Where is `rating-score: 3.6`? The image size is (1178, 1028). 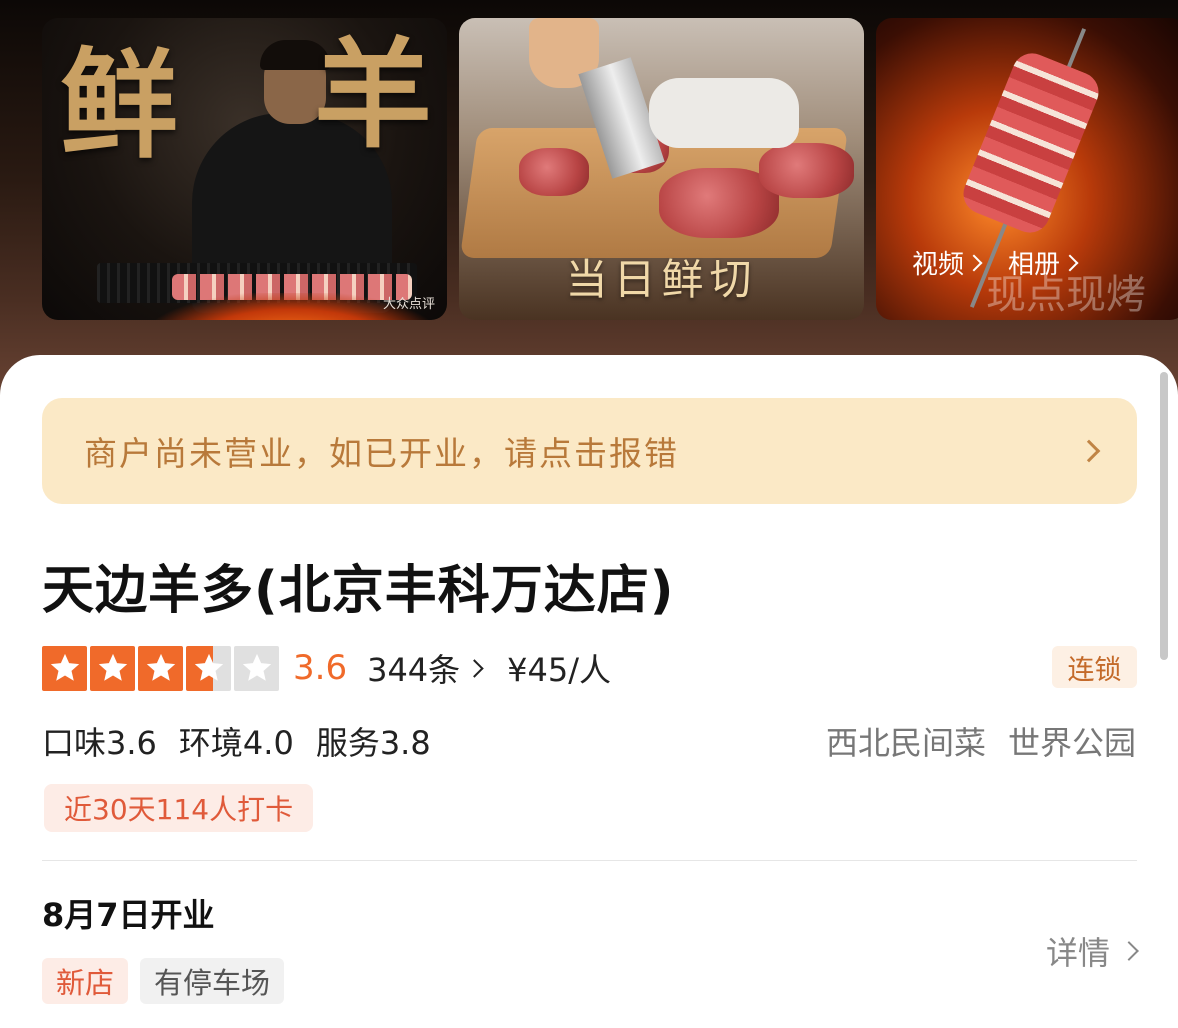 rating-score: 3.6 is located at coordinates (320, 668).